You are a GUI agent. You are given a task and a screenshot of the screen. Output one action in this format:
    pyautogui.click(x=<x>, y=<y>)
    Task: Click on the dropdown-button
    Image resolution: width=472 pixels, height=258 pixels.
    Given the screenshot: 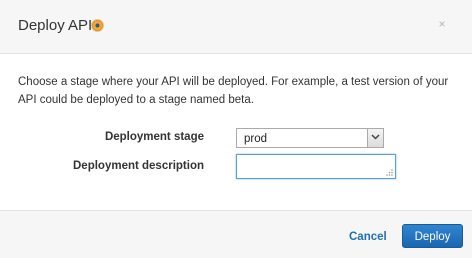 What is the action you would take?
    pyautogui.click(x=375, y=138)
    